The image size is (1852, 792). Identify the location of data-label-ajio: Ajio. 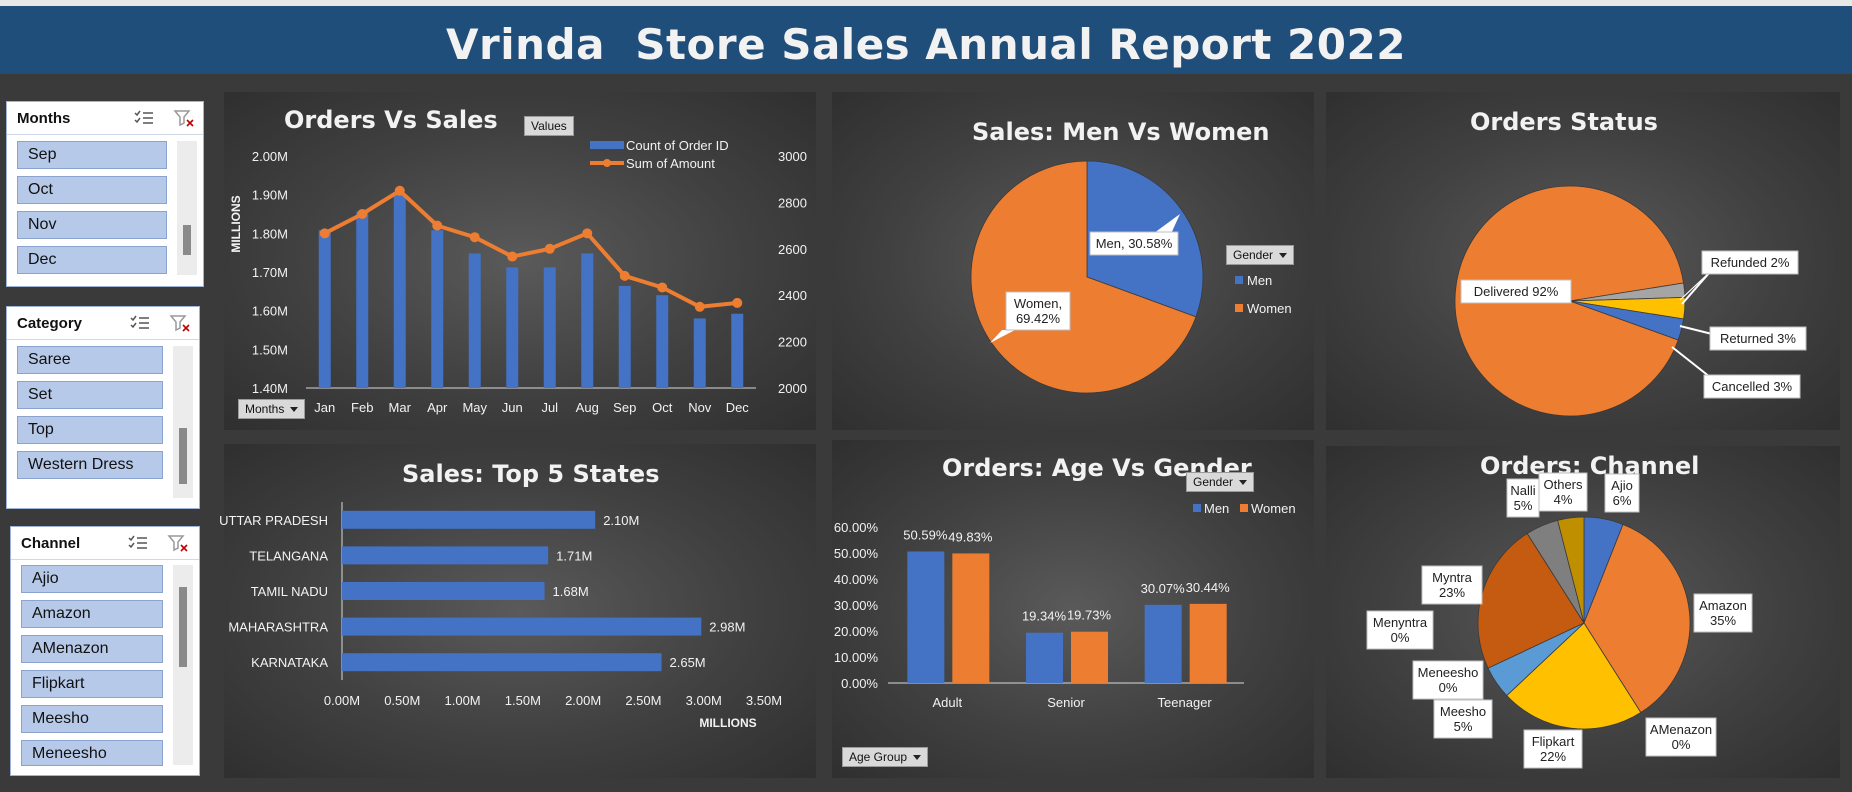
(1622, 485).